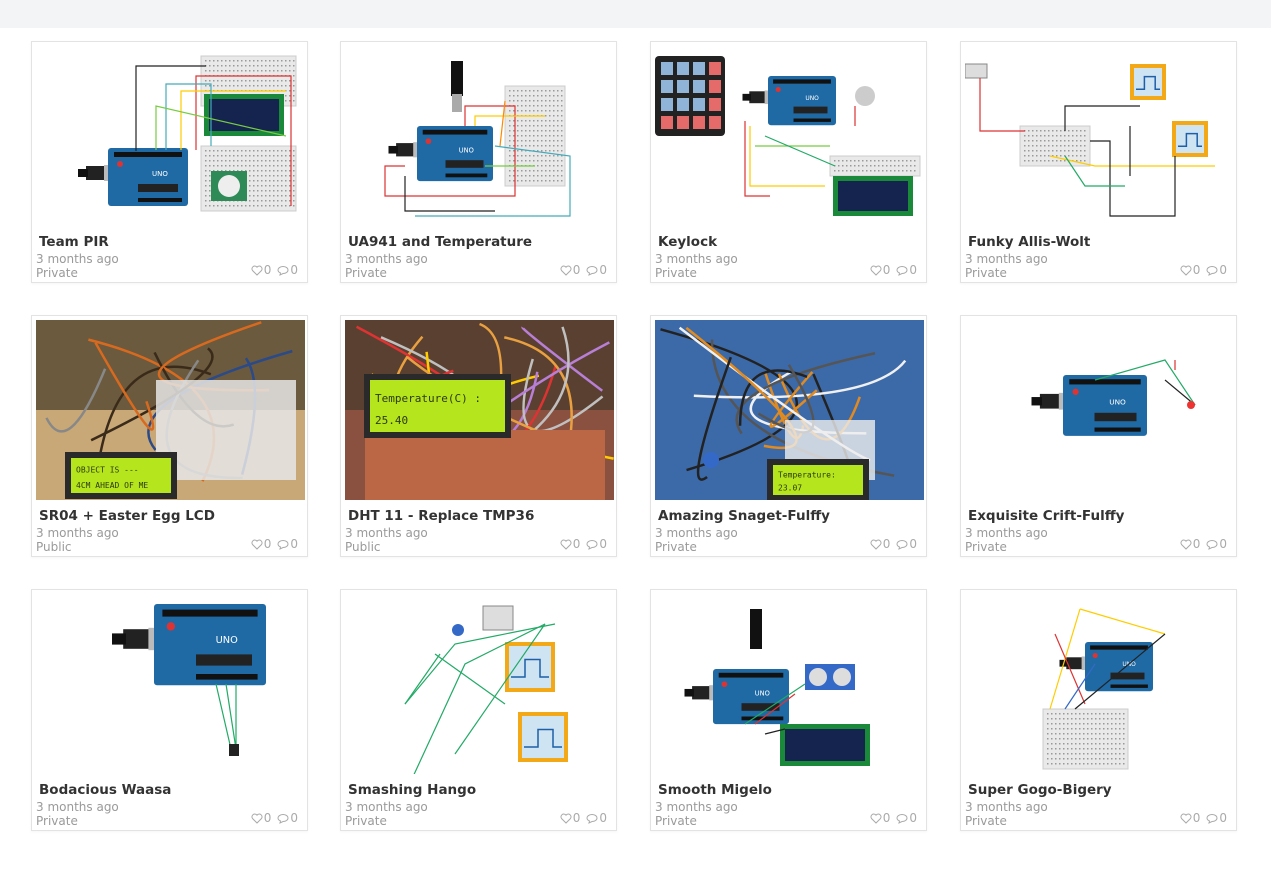 Image resolution: width=1271 pixels, height=873 pixels. I want to click on project-card: UNO Keylock 3 months ago Private 0 0, so click(788, 162).